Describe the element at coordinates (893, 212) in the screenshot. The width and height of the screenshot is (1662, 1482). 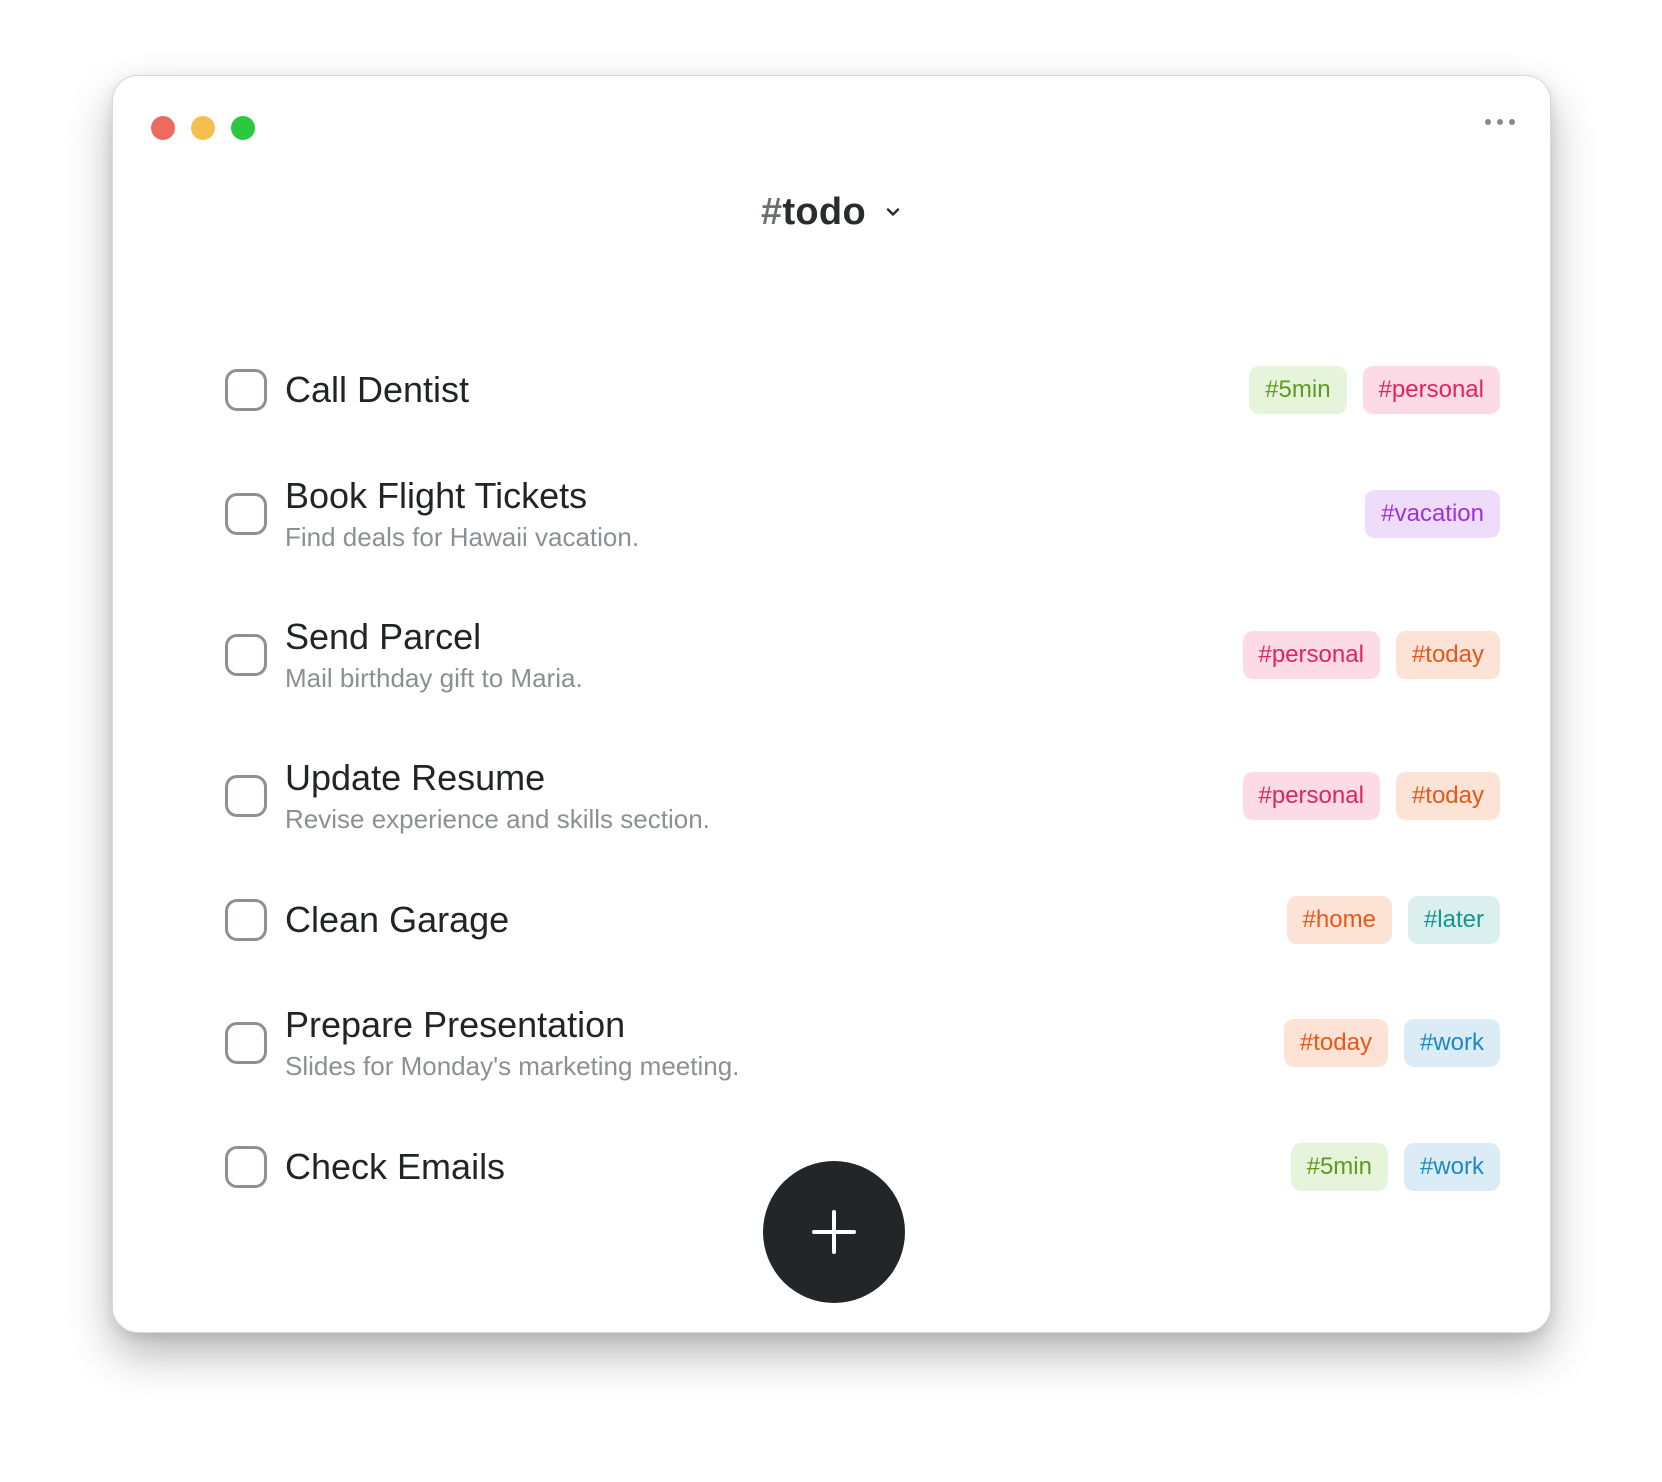
I see `chevron-down-icon` at that location.